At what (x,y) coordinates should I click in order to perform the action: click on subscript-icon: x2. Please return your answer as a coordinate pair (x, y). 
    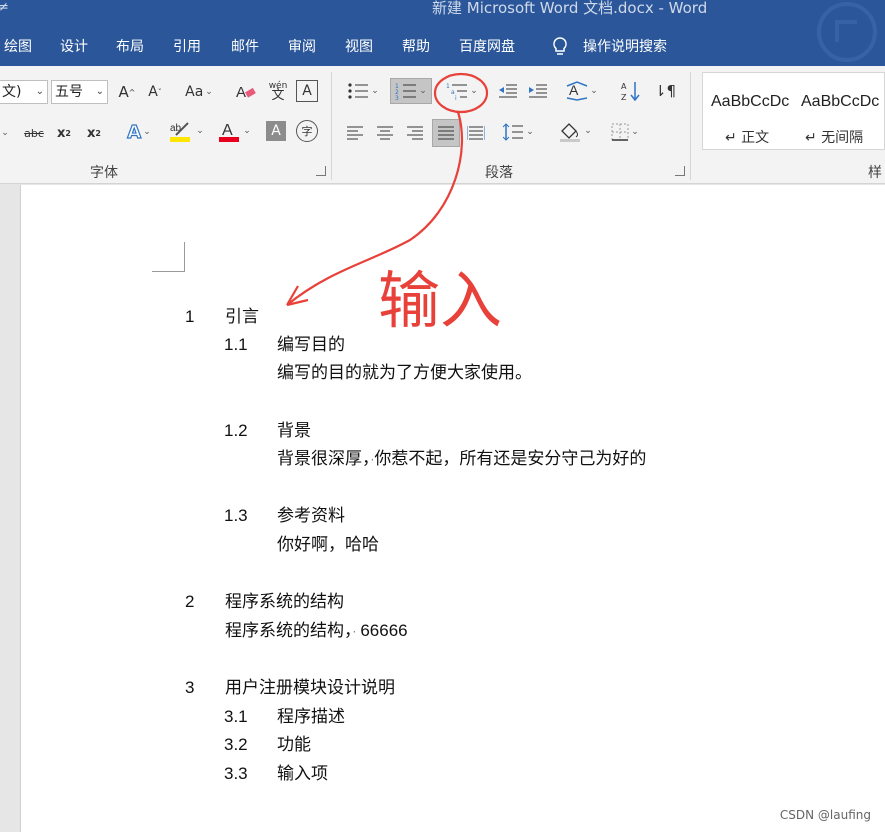
    Looking at the image, I should click on (64, 133).